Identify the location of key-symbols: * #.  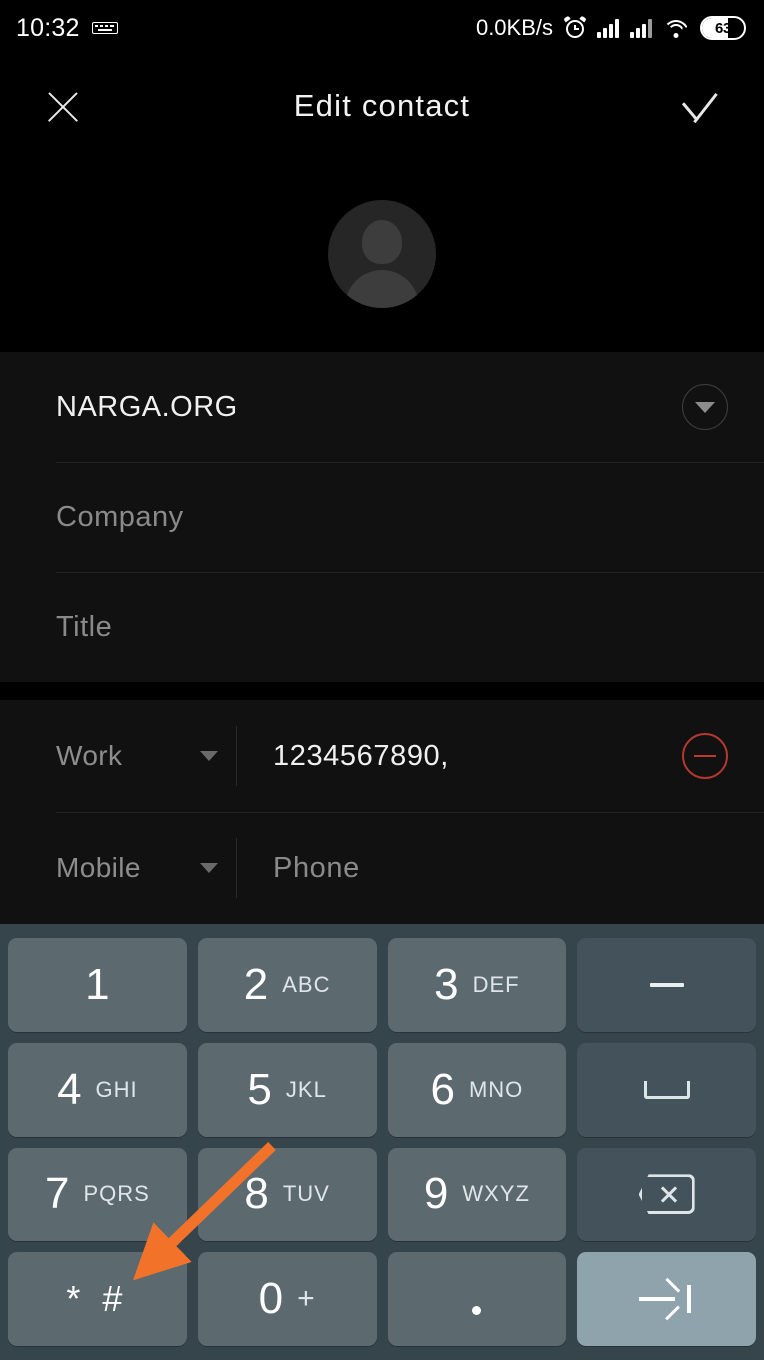
(97, 1299).